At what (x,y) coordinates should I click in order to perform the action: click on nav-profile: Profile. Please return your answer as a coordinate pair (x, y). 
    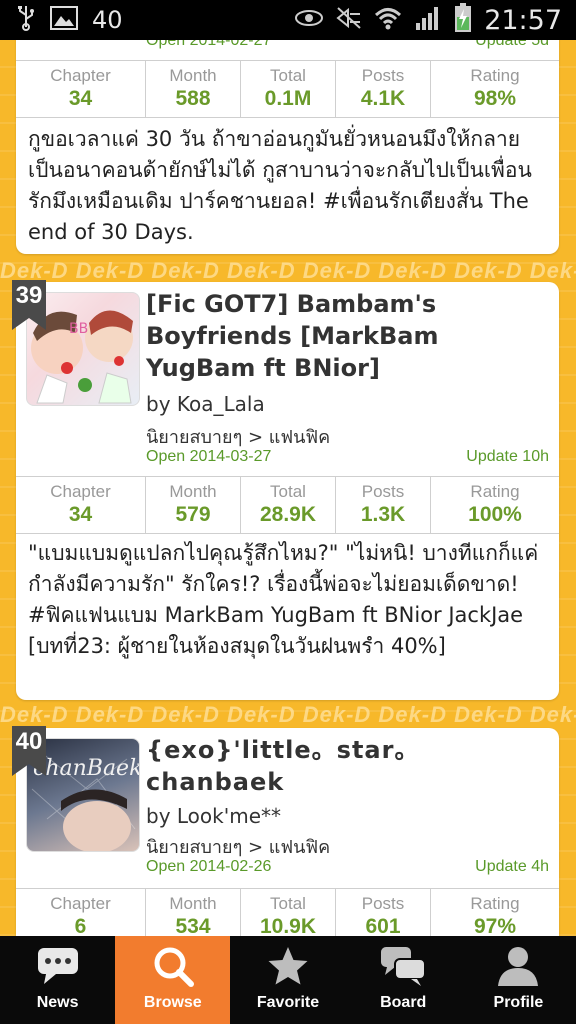
    Looking at the image, I should click on (518, 980).